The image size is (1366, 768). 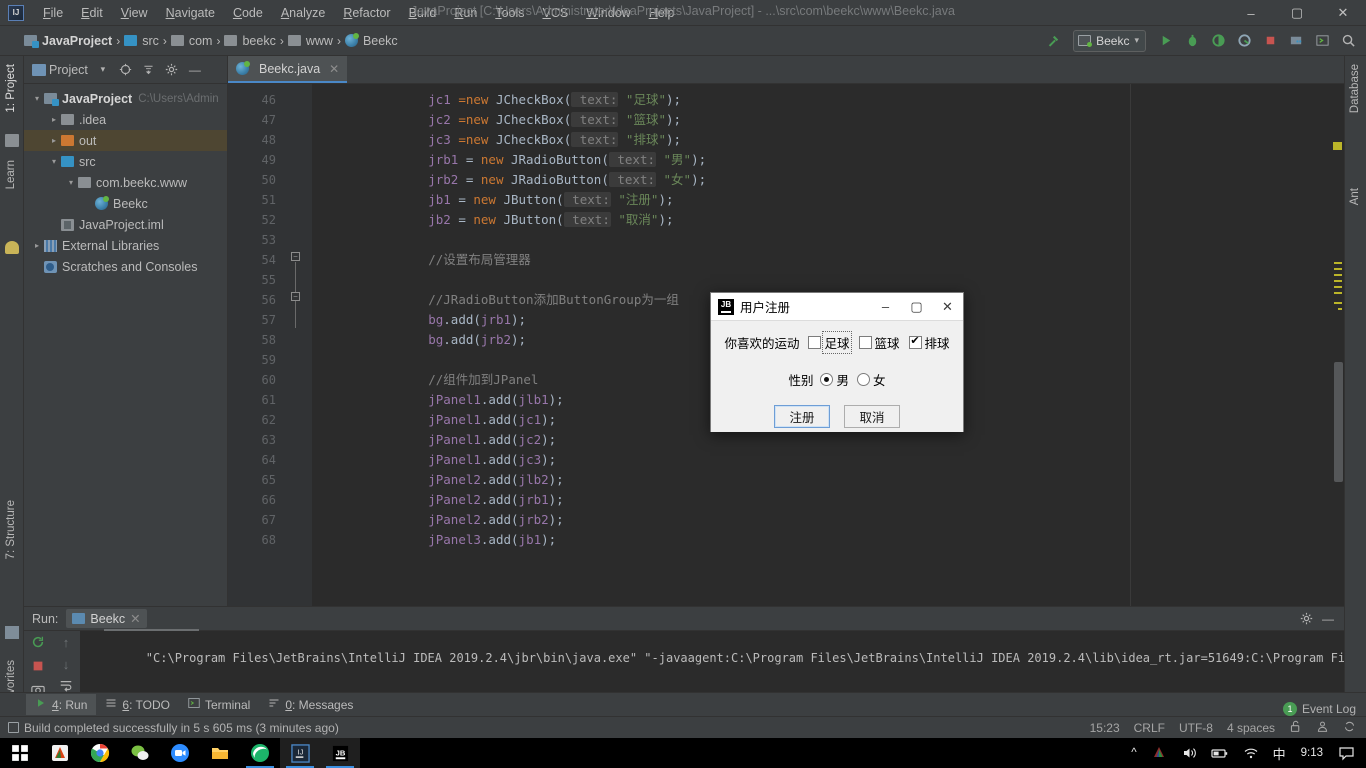 I want to click on checkbox-2: 排球, so click(x=929, y=342).